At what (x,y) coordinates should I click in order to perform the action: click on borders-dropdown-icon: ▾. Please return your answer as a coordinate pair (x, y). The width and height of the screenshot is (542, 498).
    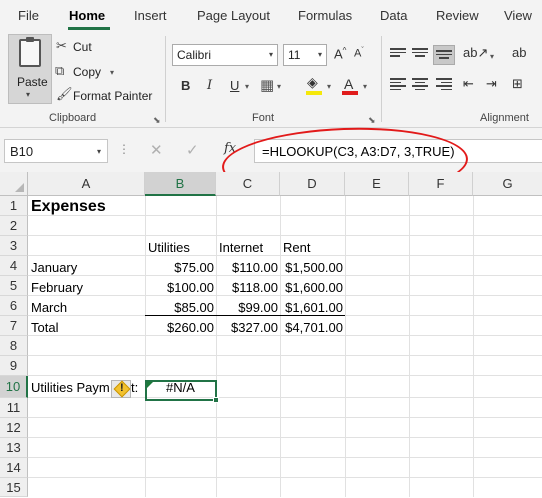
    Looking at the image, I should click on (279, 86).